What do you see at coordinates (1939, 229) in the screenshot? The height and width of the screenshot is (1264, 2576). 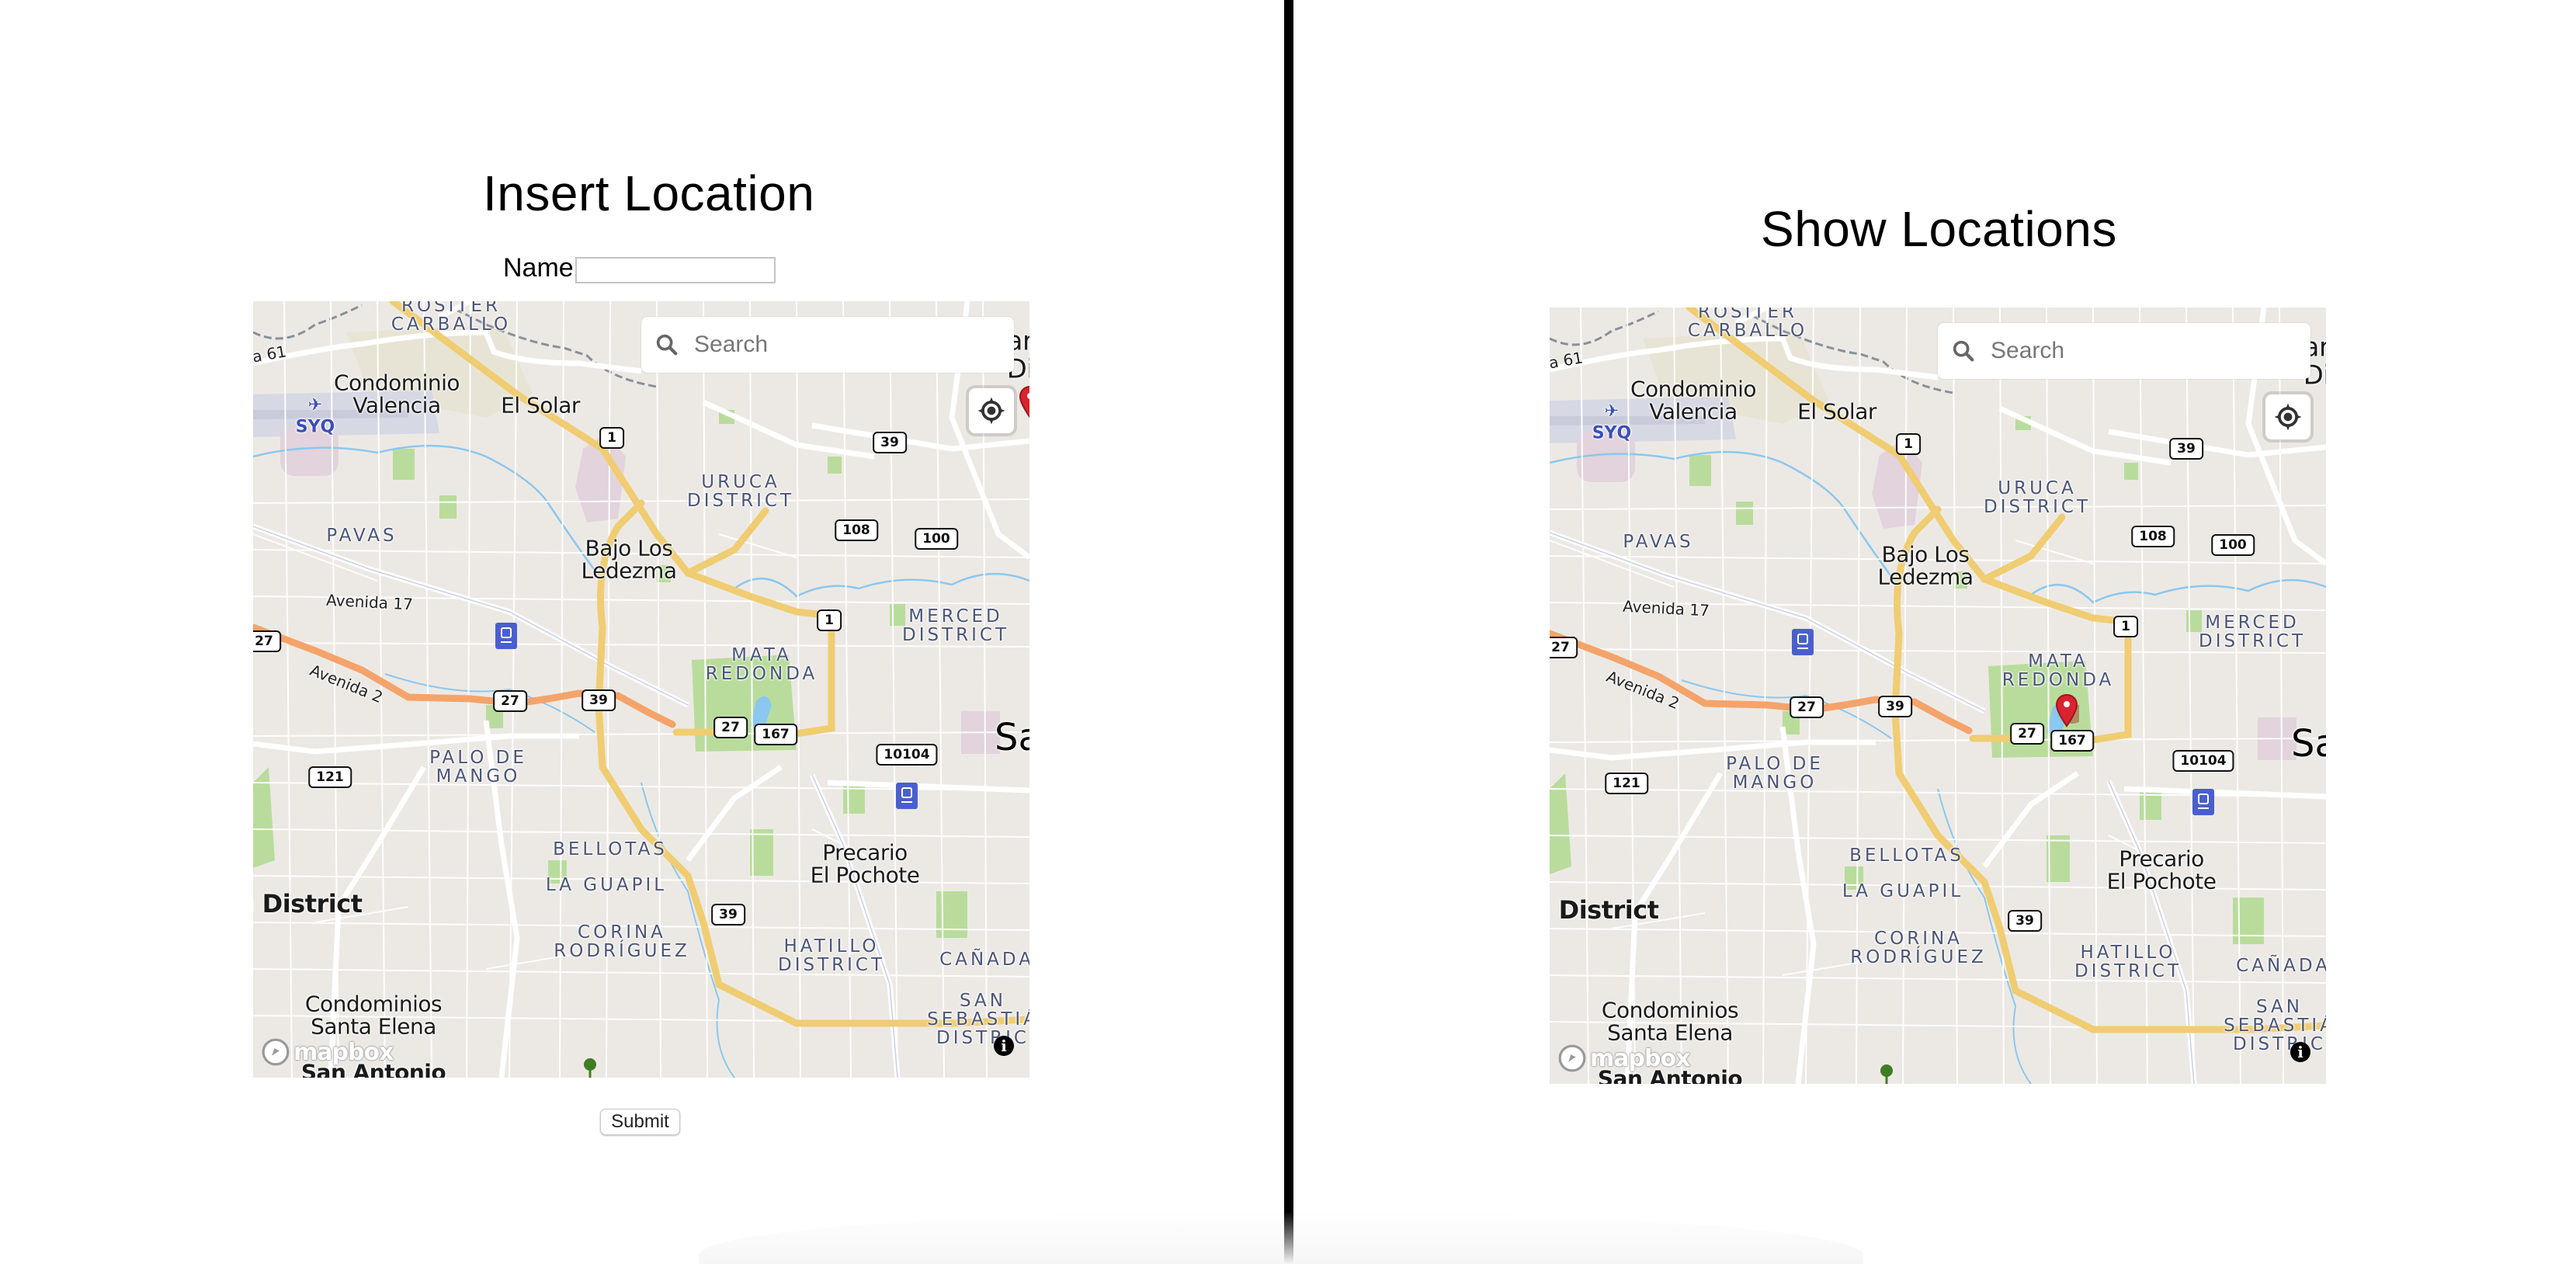 I see `page-title: Show Locations` at bounding box center [1939, 229].